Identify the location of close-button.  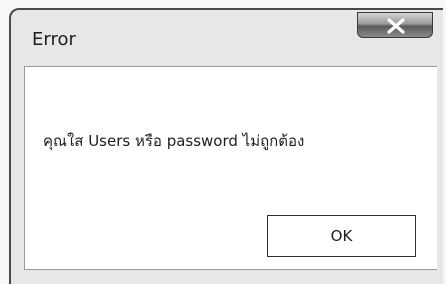
(395, 25).